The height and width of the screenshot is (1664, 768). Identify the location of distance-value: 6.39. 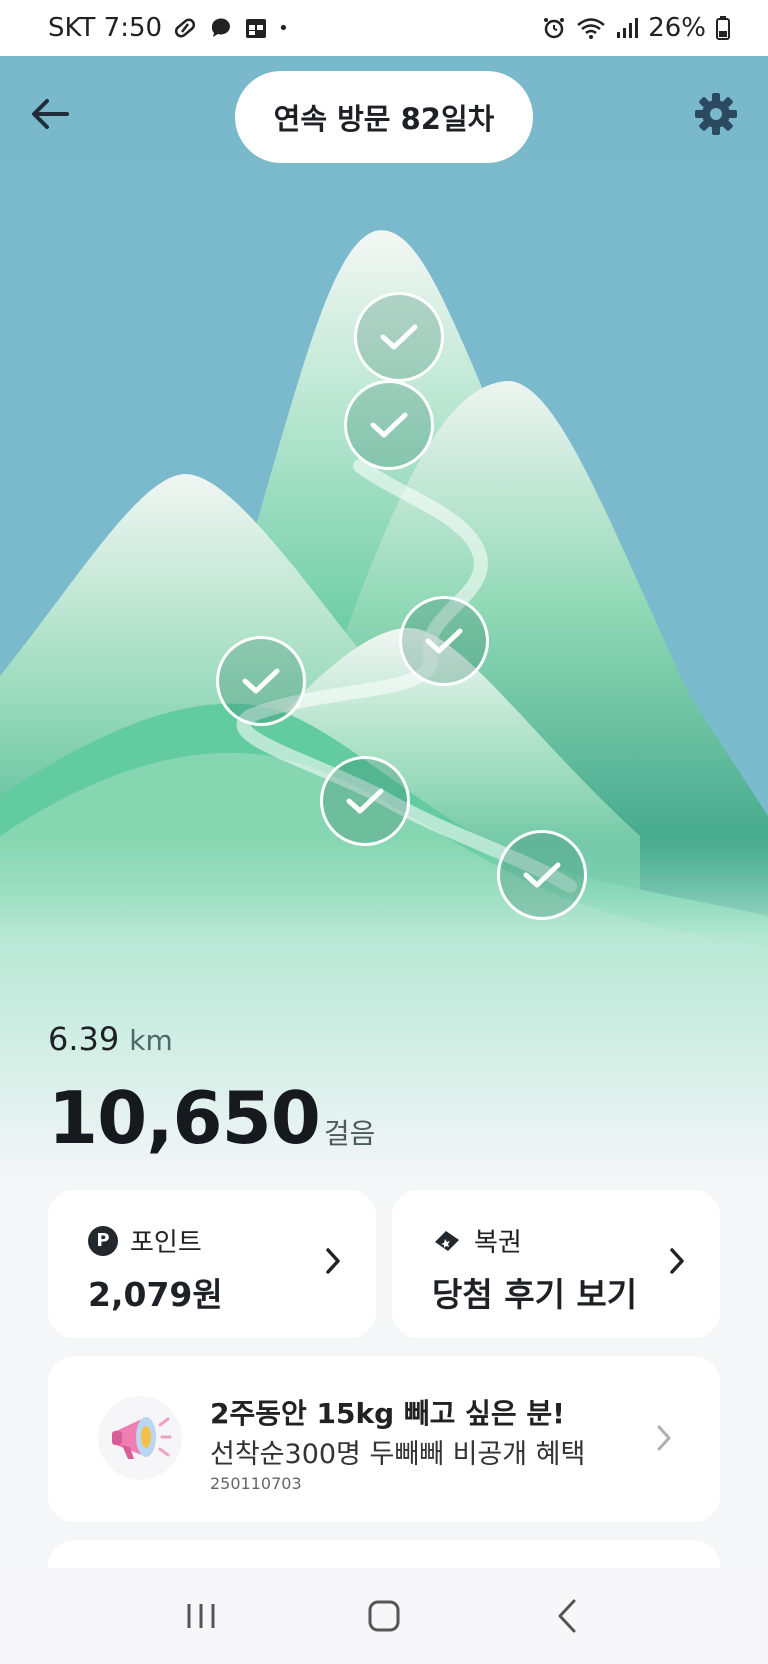
(84, 1039).